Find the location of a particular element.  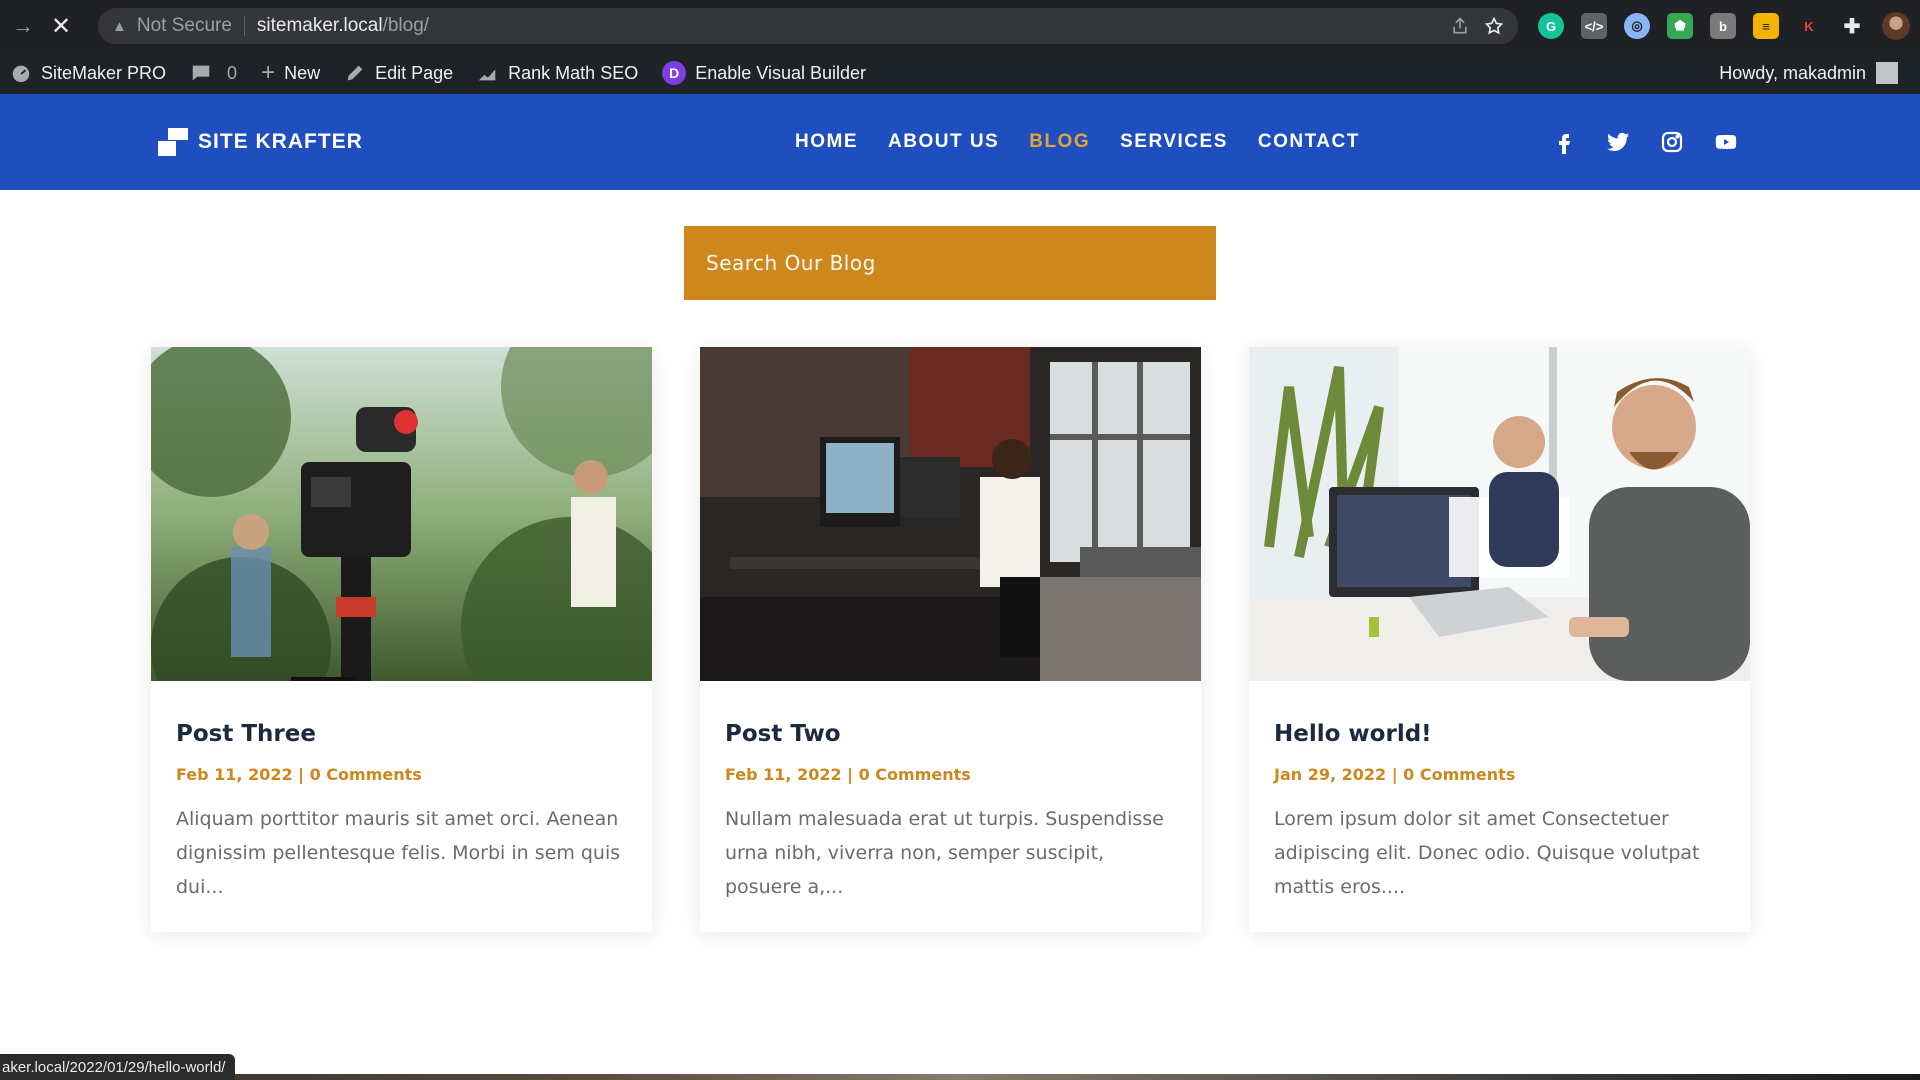

site-logo: SITE KRAFTER is located at coordinates (260, 142).